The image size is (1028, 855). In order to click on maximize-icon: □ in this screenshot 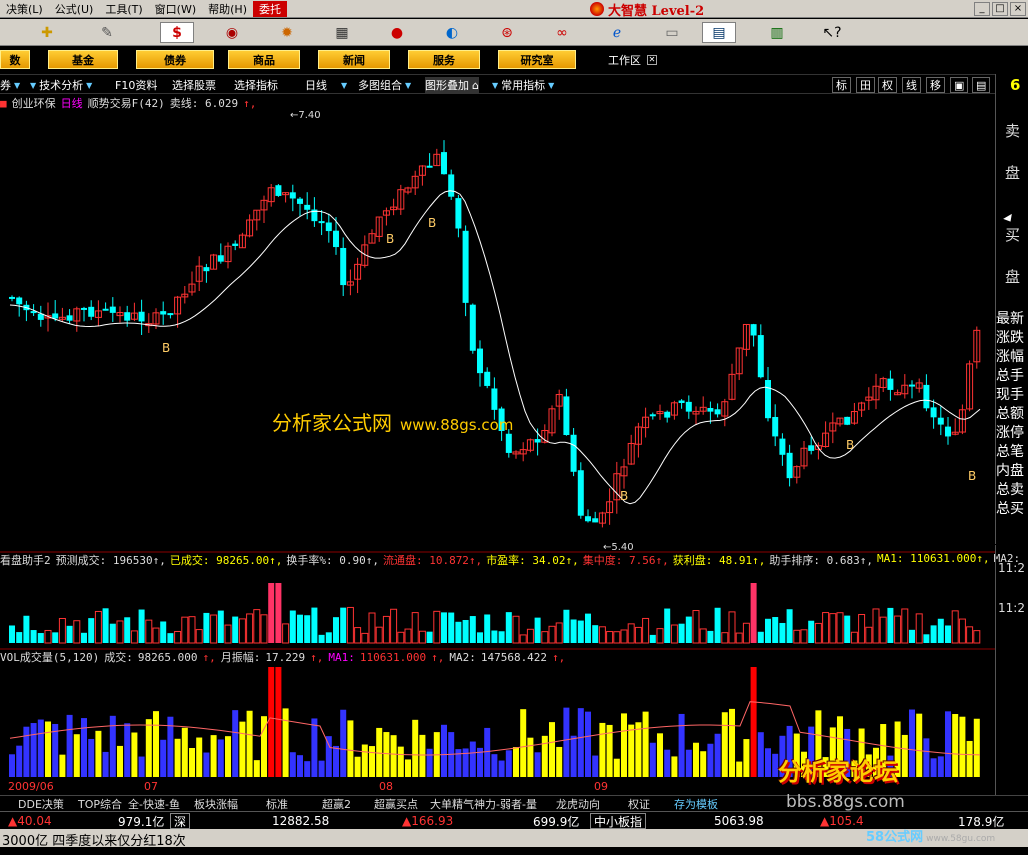, I will do `click(1000, 9)`.